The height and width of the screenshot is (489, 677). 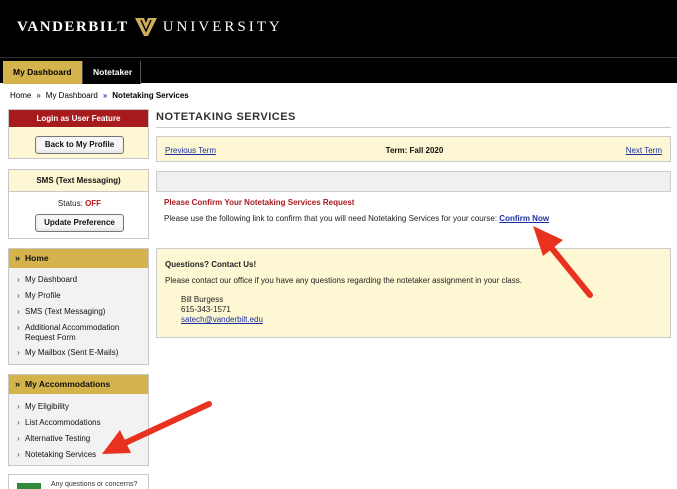 I want to click on contact-name: Bill Burgess, so click(x=202, y=299).